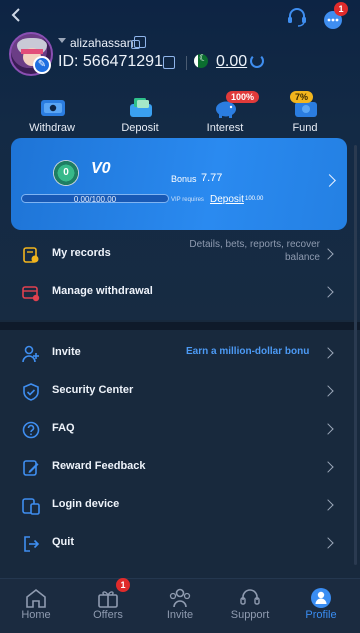 The width and height of the screenshot is (360, 633). I want to click on my-records-label: My records, so click(81, 253).